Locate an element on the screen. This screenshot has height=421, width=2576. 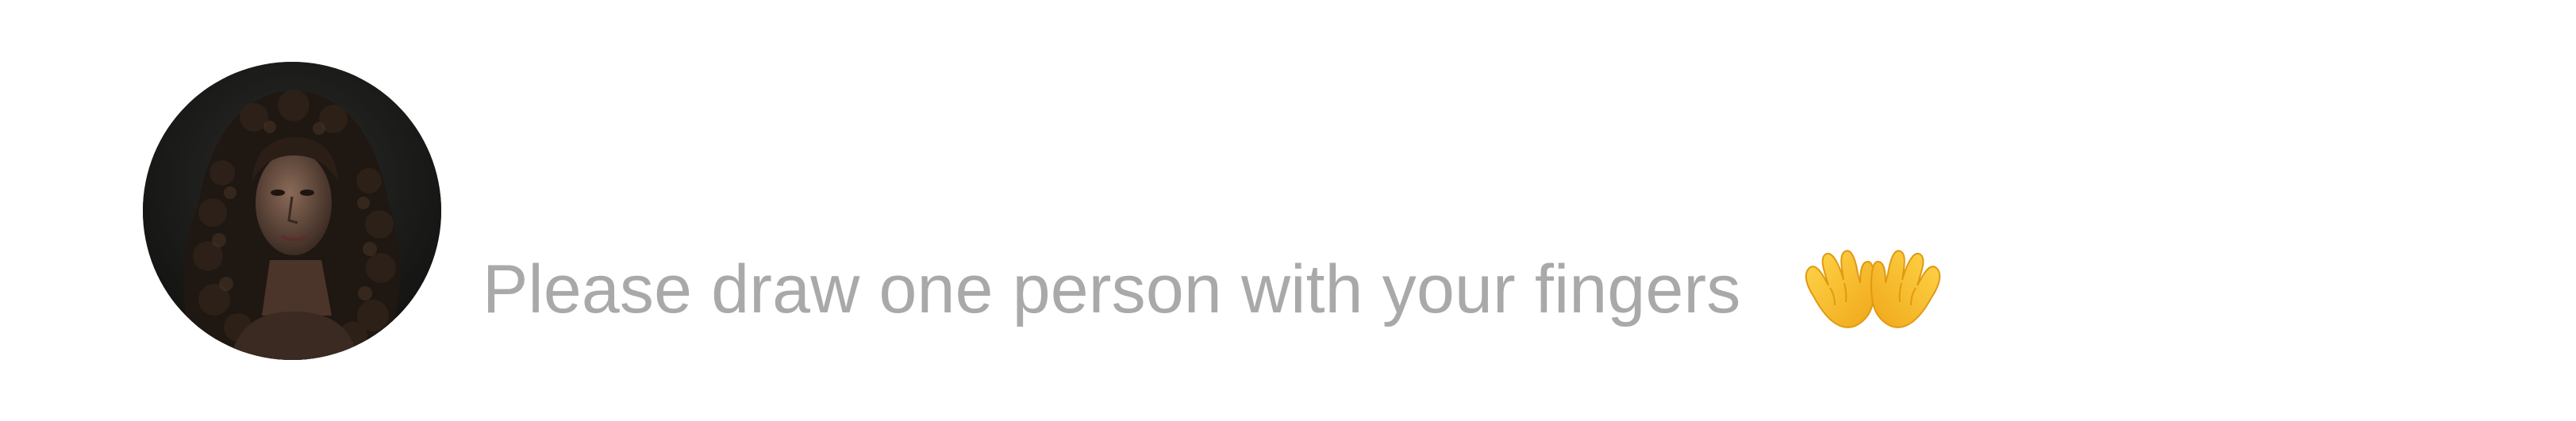
prompt-row: Please draw one person with your fingers is located at coordinates (1215, 289).